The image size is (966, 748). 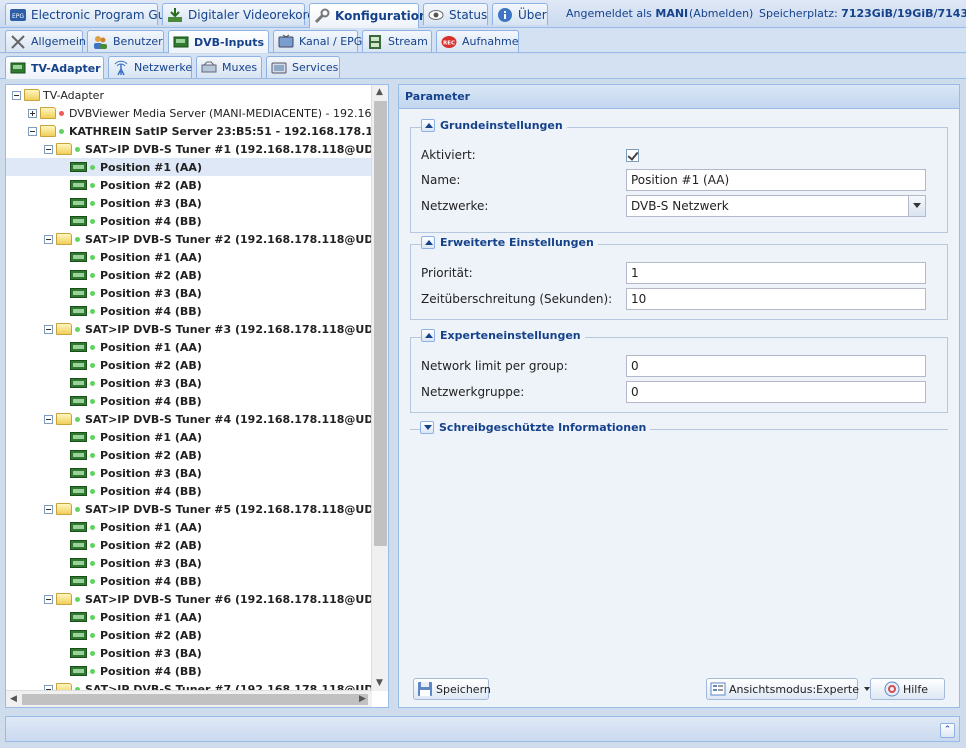 I want to click on fieldset-legend: Schreibgeschützte Informationen, so click(x=535, y=427).